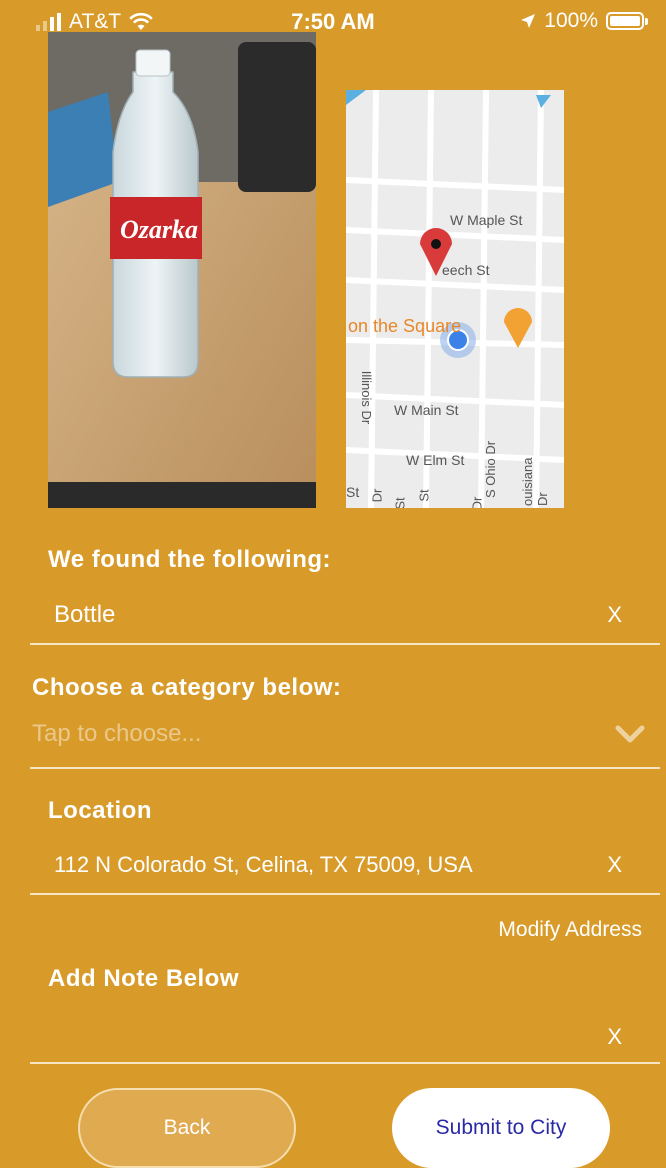 The width and height of the screenshot is (666, 1168). I want to click on clear-location-button: X, so click(614, 865).